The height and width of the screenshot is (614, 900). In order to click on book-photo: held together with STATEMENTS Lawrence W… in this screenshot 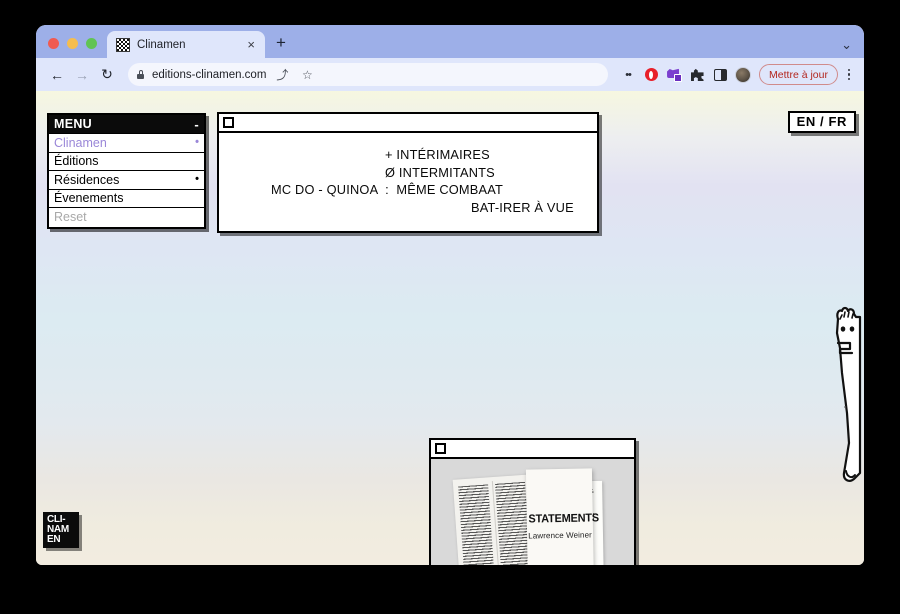, I will do `click(532, 512)`.